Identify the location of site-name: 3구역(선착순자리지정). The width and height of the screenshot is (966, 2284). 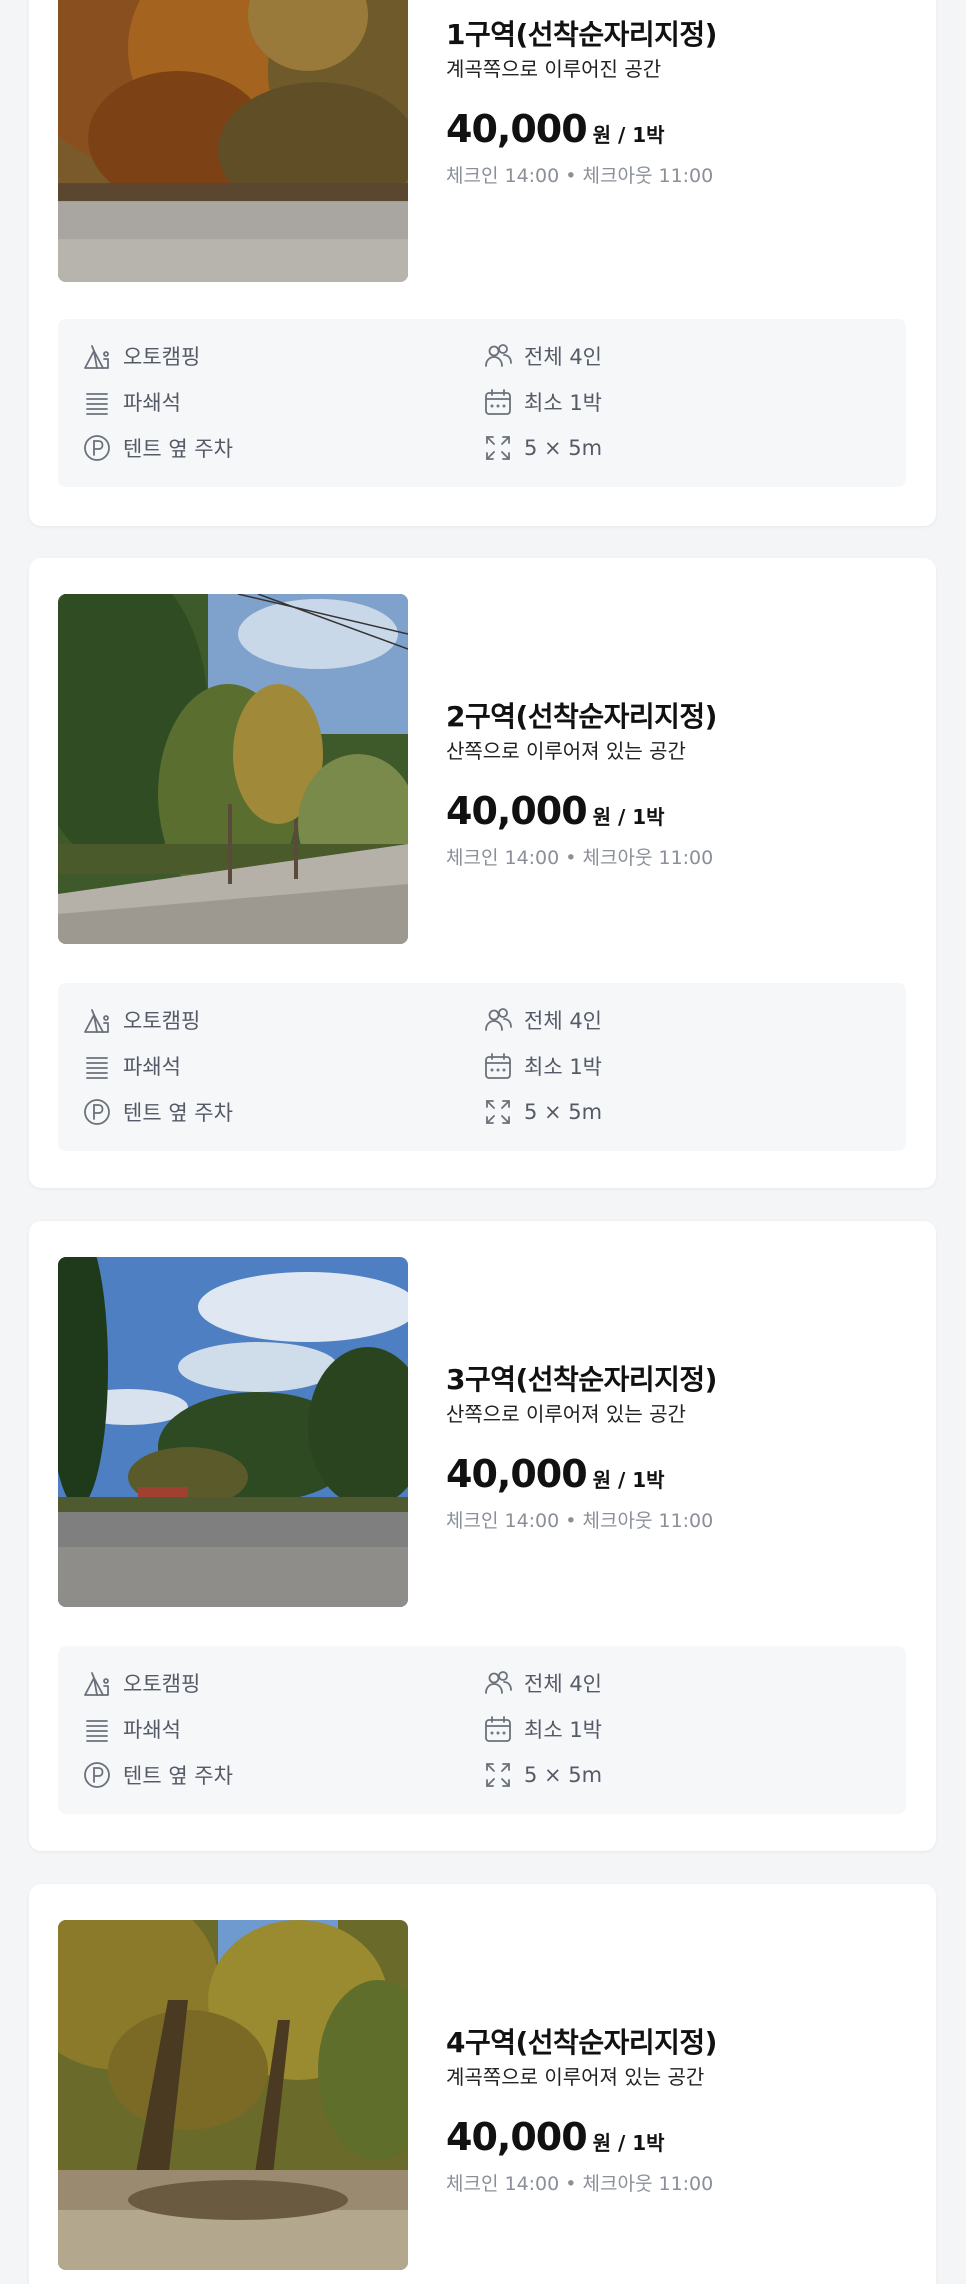
(581, 1379).